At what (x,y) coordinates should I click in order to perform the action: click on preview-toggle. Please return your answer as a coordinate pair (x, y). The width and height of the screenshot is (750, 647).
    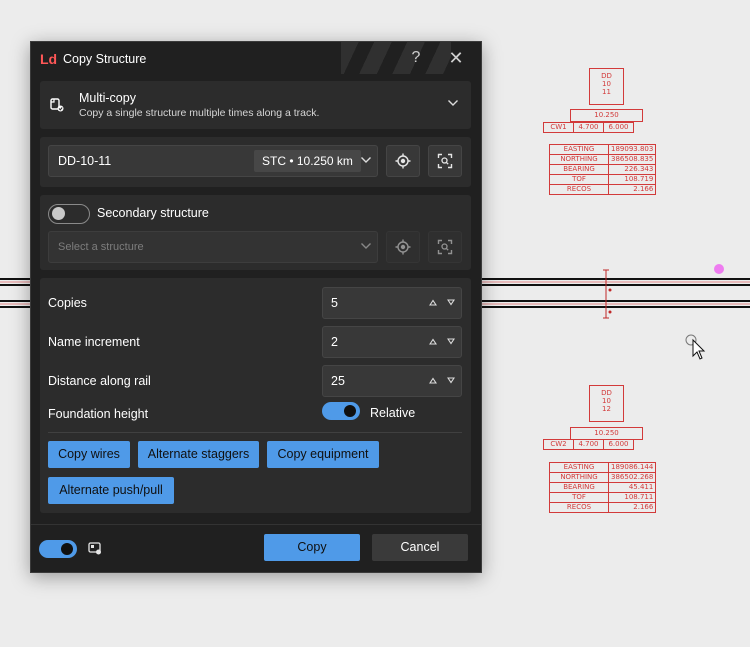
    Looking at the image, I should click on (58, 549).